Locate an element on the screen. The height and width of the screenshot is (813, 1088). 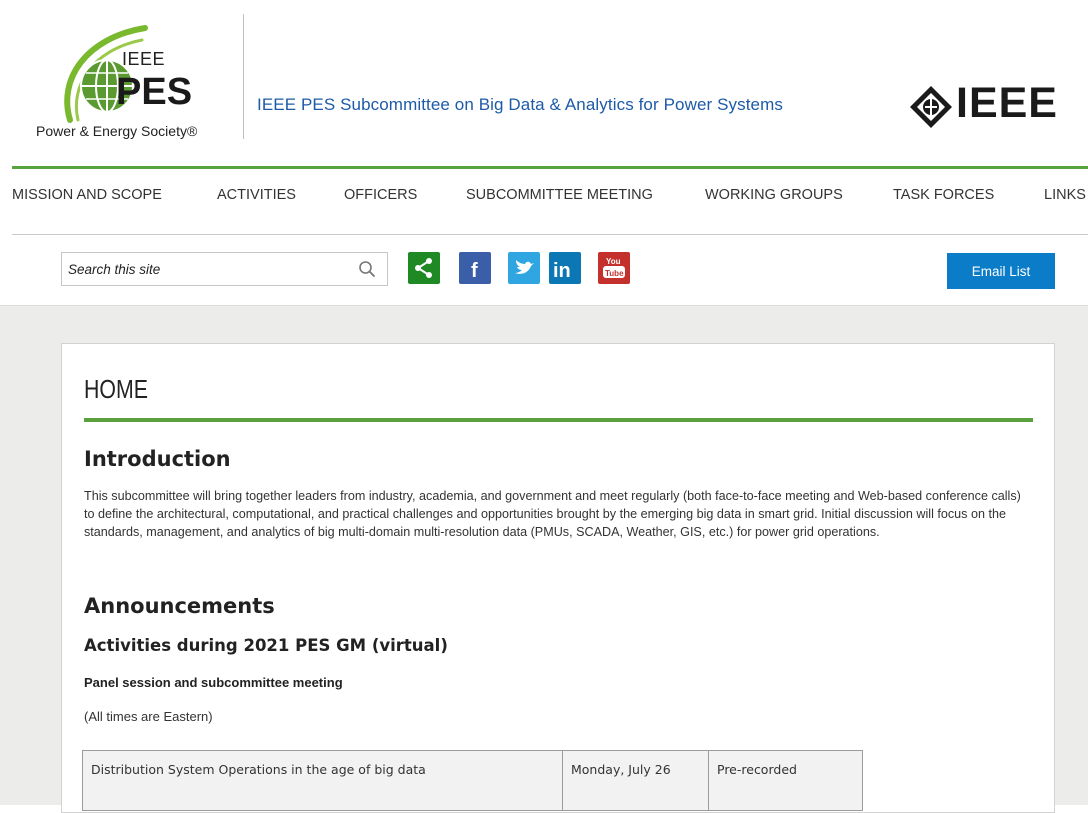
announcements-heading: Announcements is located at coordinates (179, 606).